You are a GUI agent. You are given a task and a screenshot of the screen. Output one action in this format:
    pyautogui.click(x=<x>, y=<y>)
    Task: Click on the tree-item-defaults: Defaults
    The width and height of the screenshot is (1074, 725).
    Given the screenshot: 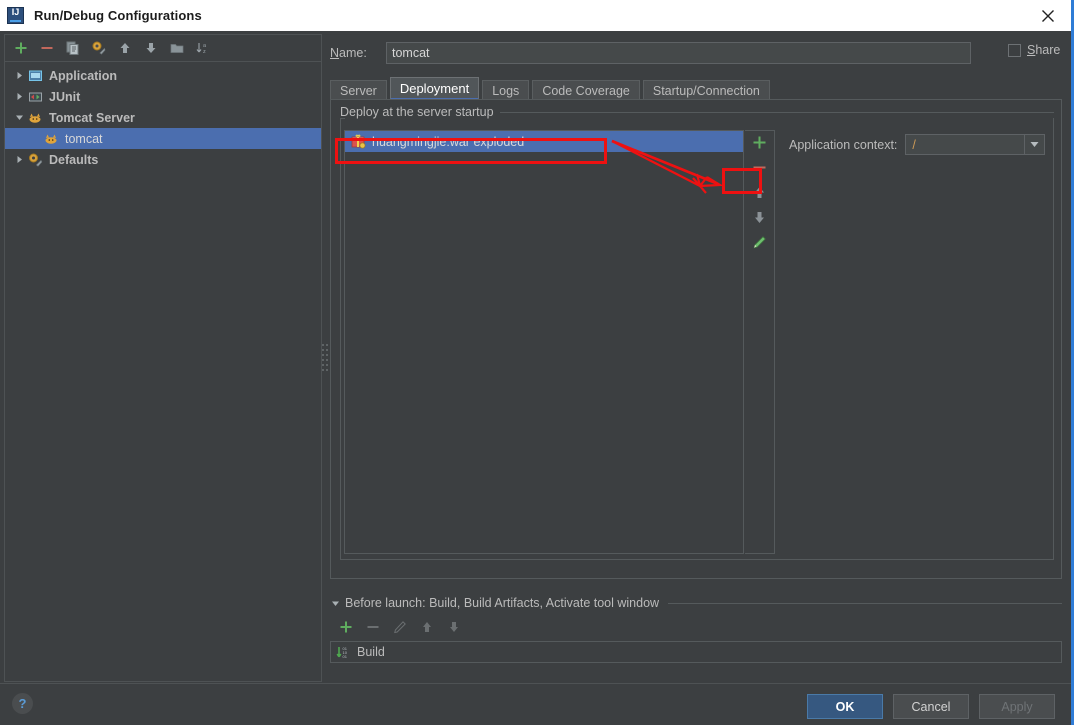 What is the action you would take?
    pyautogui.click(x=163, y=159)
    